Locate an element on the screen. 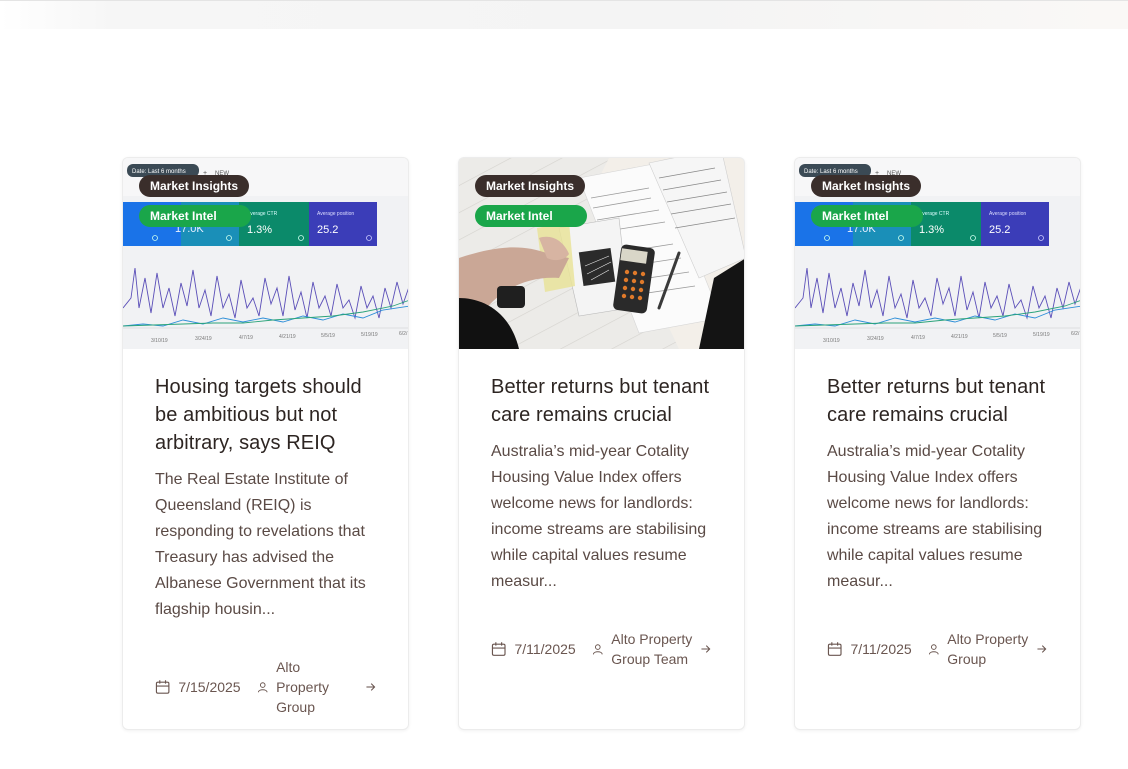 This screenshot has height=769, width=1128. article-date: 7/15/2025 is located at coordinates (209, 687).